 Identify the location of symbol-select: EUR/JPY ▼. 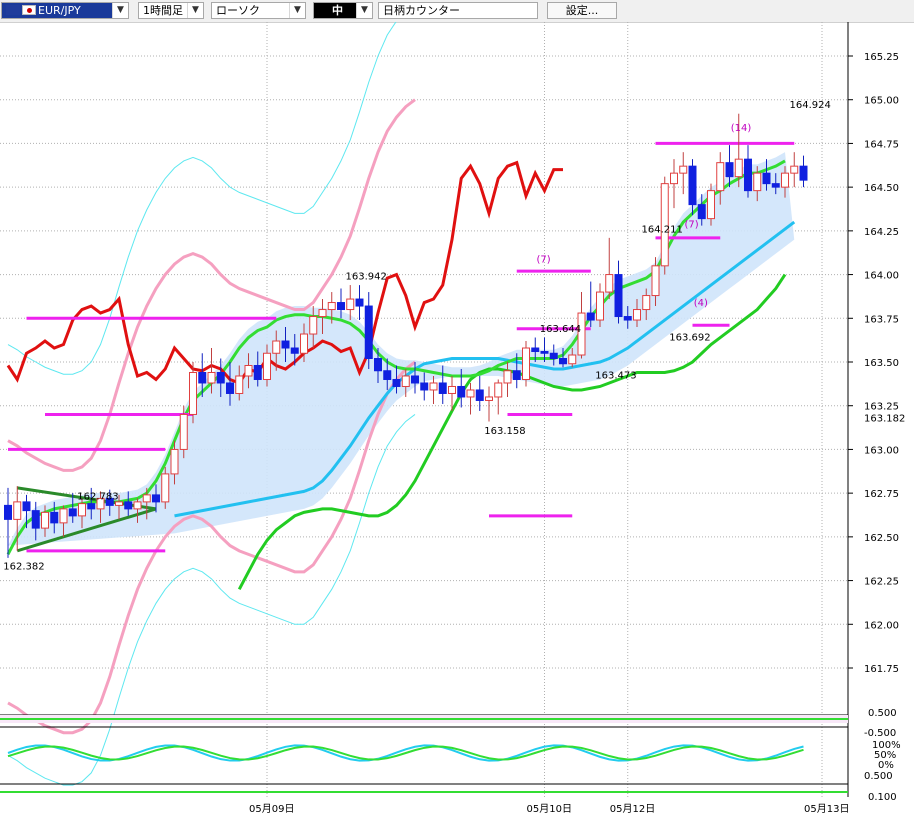
(65, 10).